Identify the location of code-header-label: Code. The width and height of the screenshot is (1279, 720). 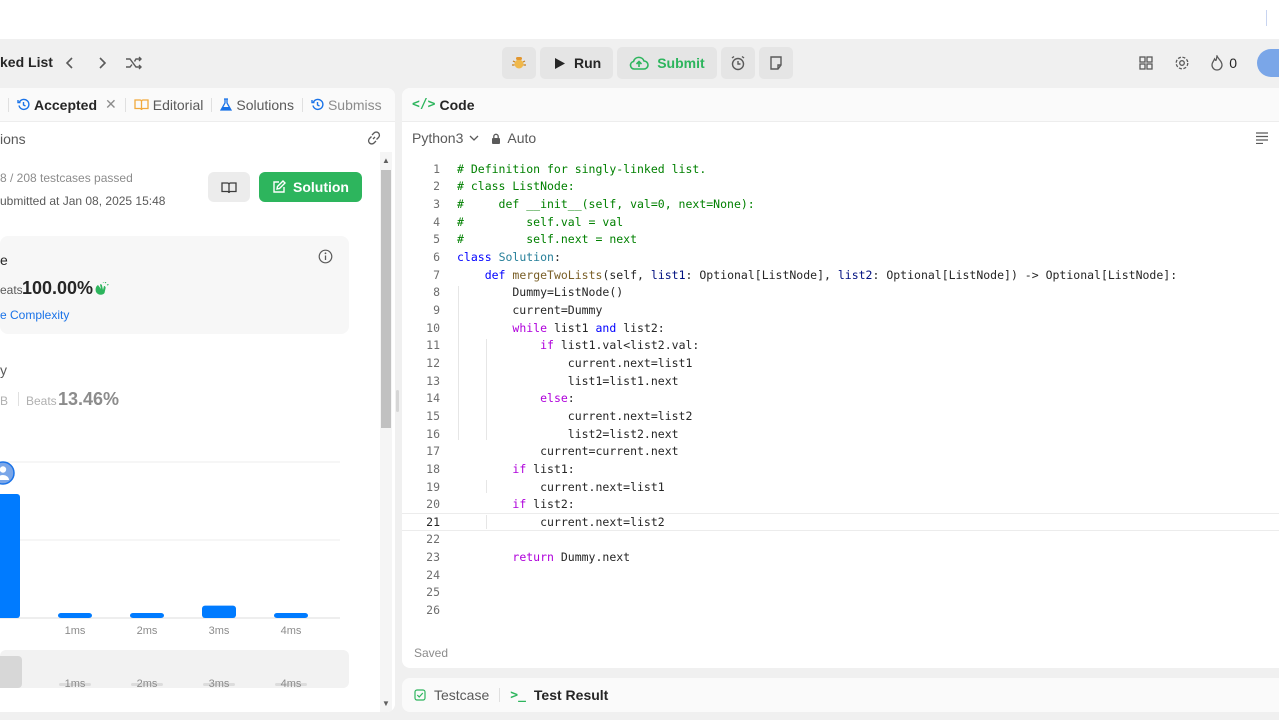
(457, 104).